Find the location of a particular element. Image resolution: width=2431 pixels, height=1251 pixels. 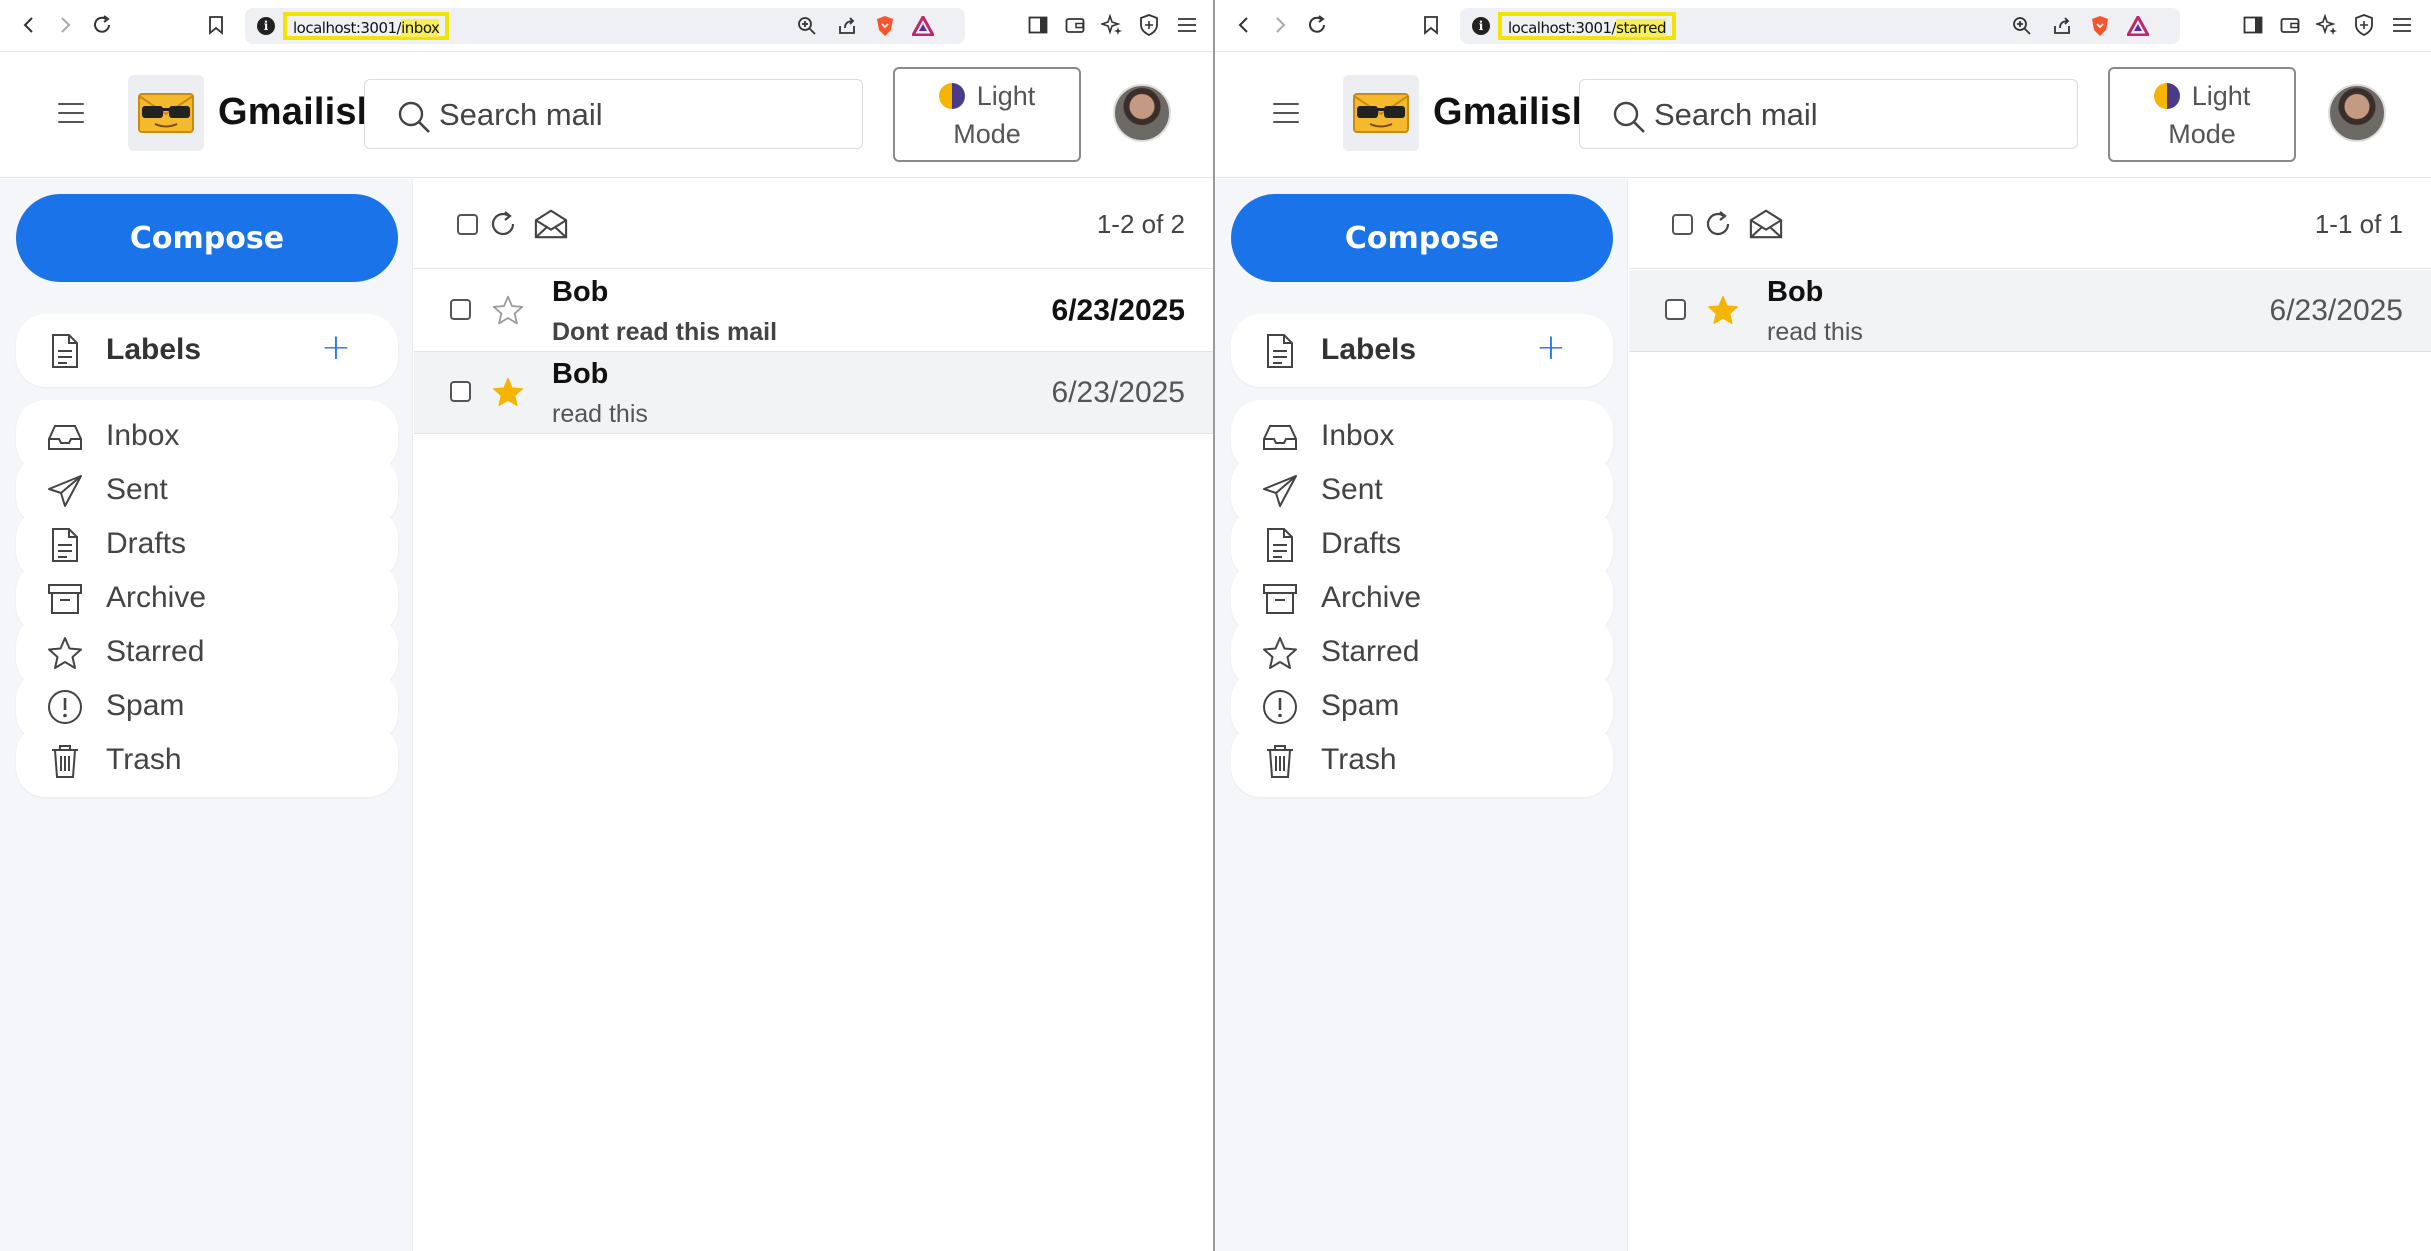

paper-plane-icon is located at coordinates (1280, 491).